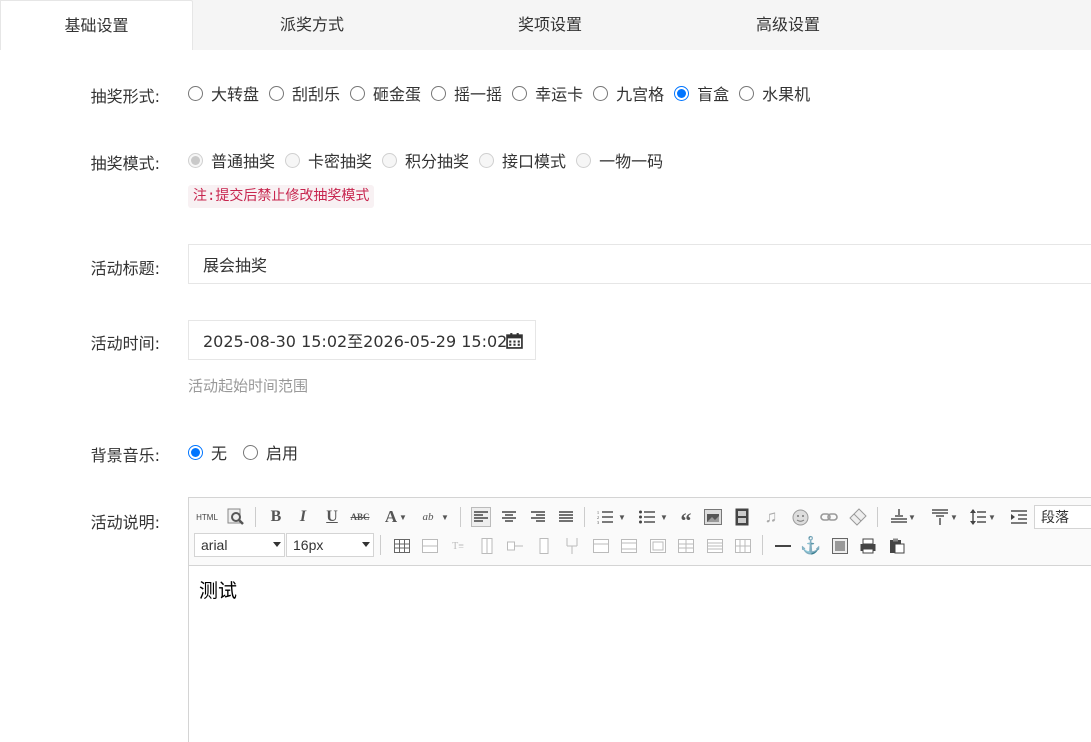  Describe the element at coordinates (868, 546) in the screenshot. I see `print-icon` at that location.